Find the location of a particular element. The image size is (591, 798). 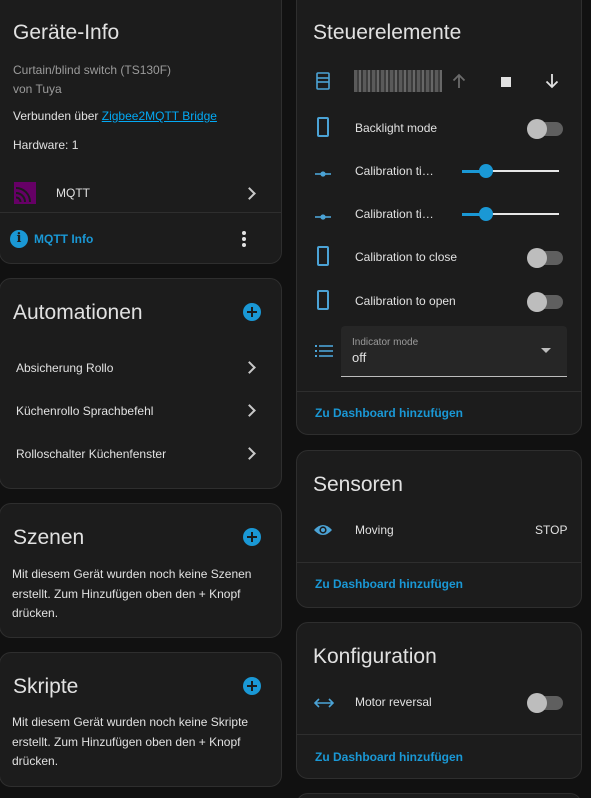

controls-title: Steuerelemente is located at coordinates (387, 32).